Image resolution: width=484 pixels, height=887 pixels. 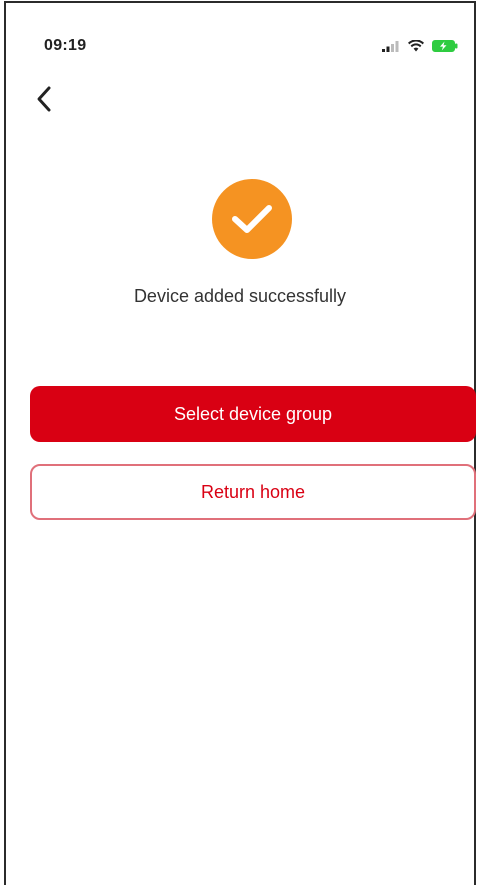 I want to click on chevron-left-icon, so click(x=44, y=101).